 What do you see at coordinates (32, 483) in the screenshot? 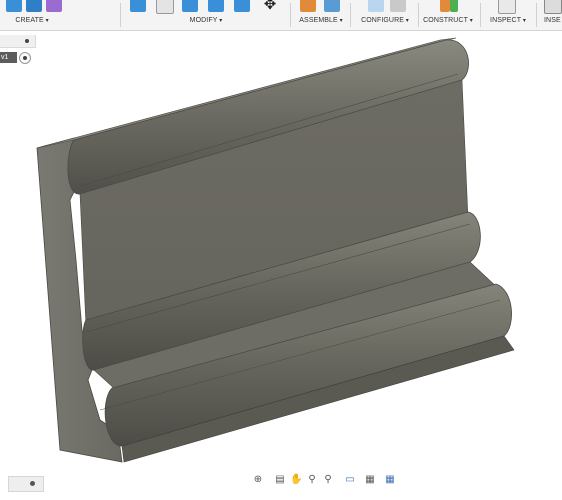
I see `corner-dot-icon` at bounding box center [32, 483].